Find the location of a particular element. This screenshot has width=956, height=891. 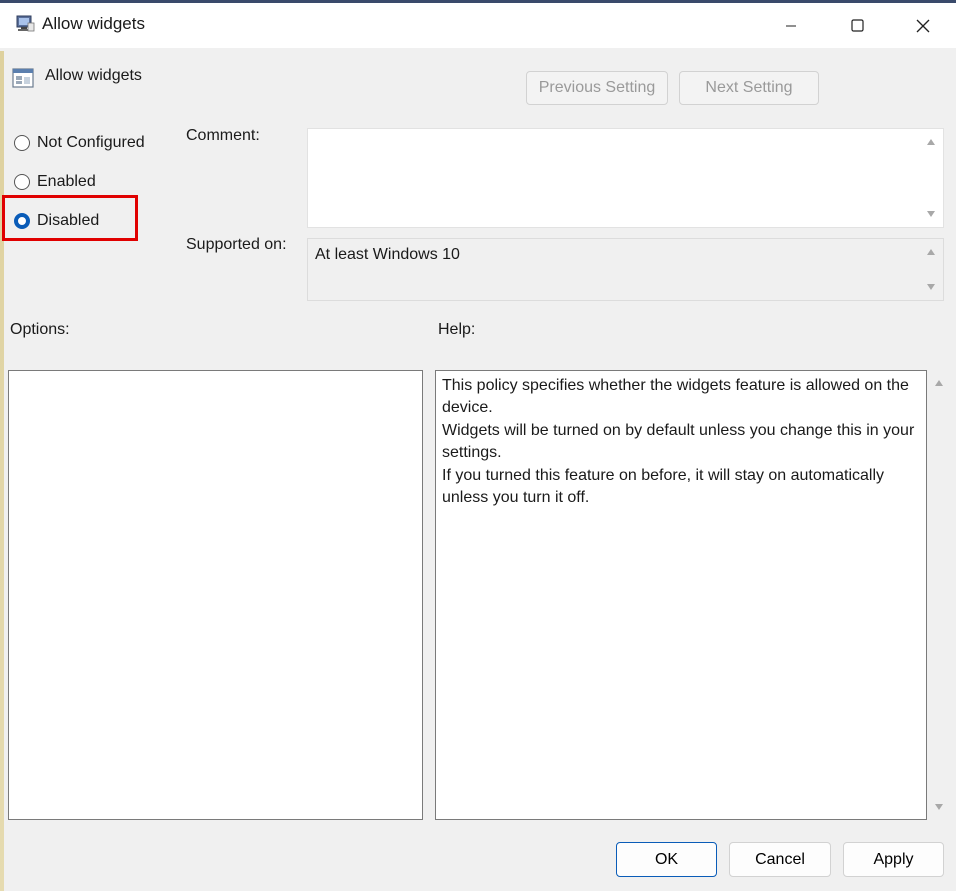

radio-label-not-configured: Not Configured is located at coordinates (91, 142).